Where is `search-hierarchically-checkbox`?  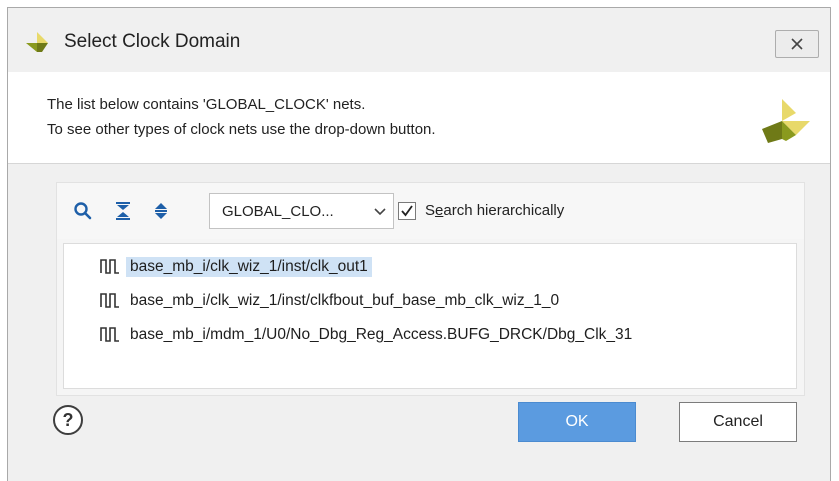 search-hierarchically-checkbox is located at coordinates (407, 211).